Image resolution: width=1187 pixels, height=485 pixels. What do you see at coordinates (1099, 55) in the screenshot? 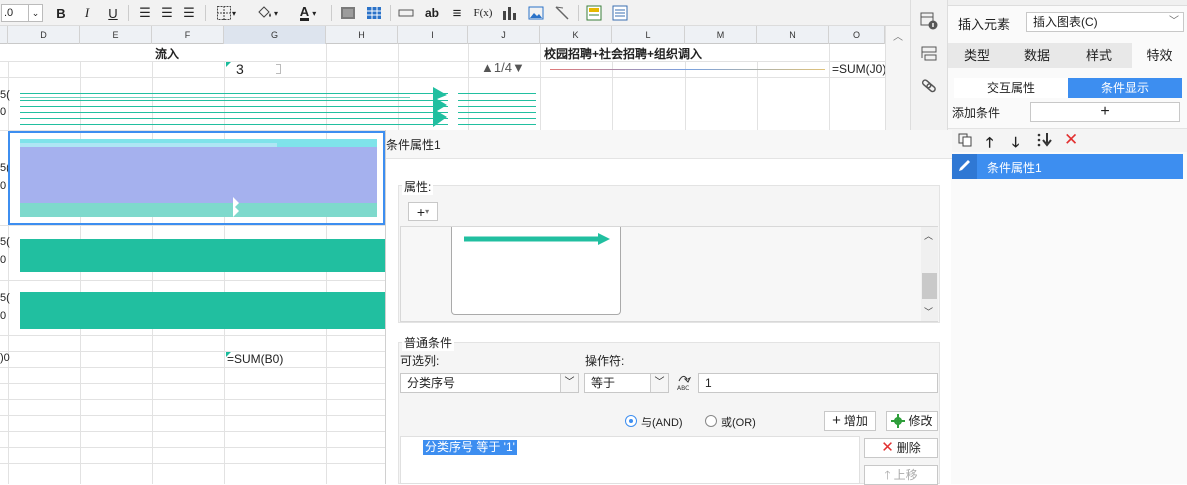
I see `tab-style: 样式` at bounding box center [1099, 55].